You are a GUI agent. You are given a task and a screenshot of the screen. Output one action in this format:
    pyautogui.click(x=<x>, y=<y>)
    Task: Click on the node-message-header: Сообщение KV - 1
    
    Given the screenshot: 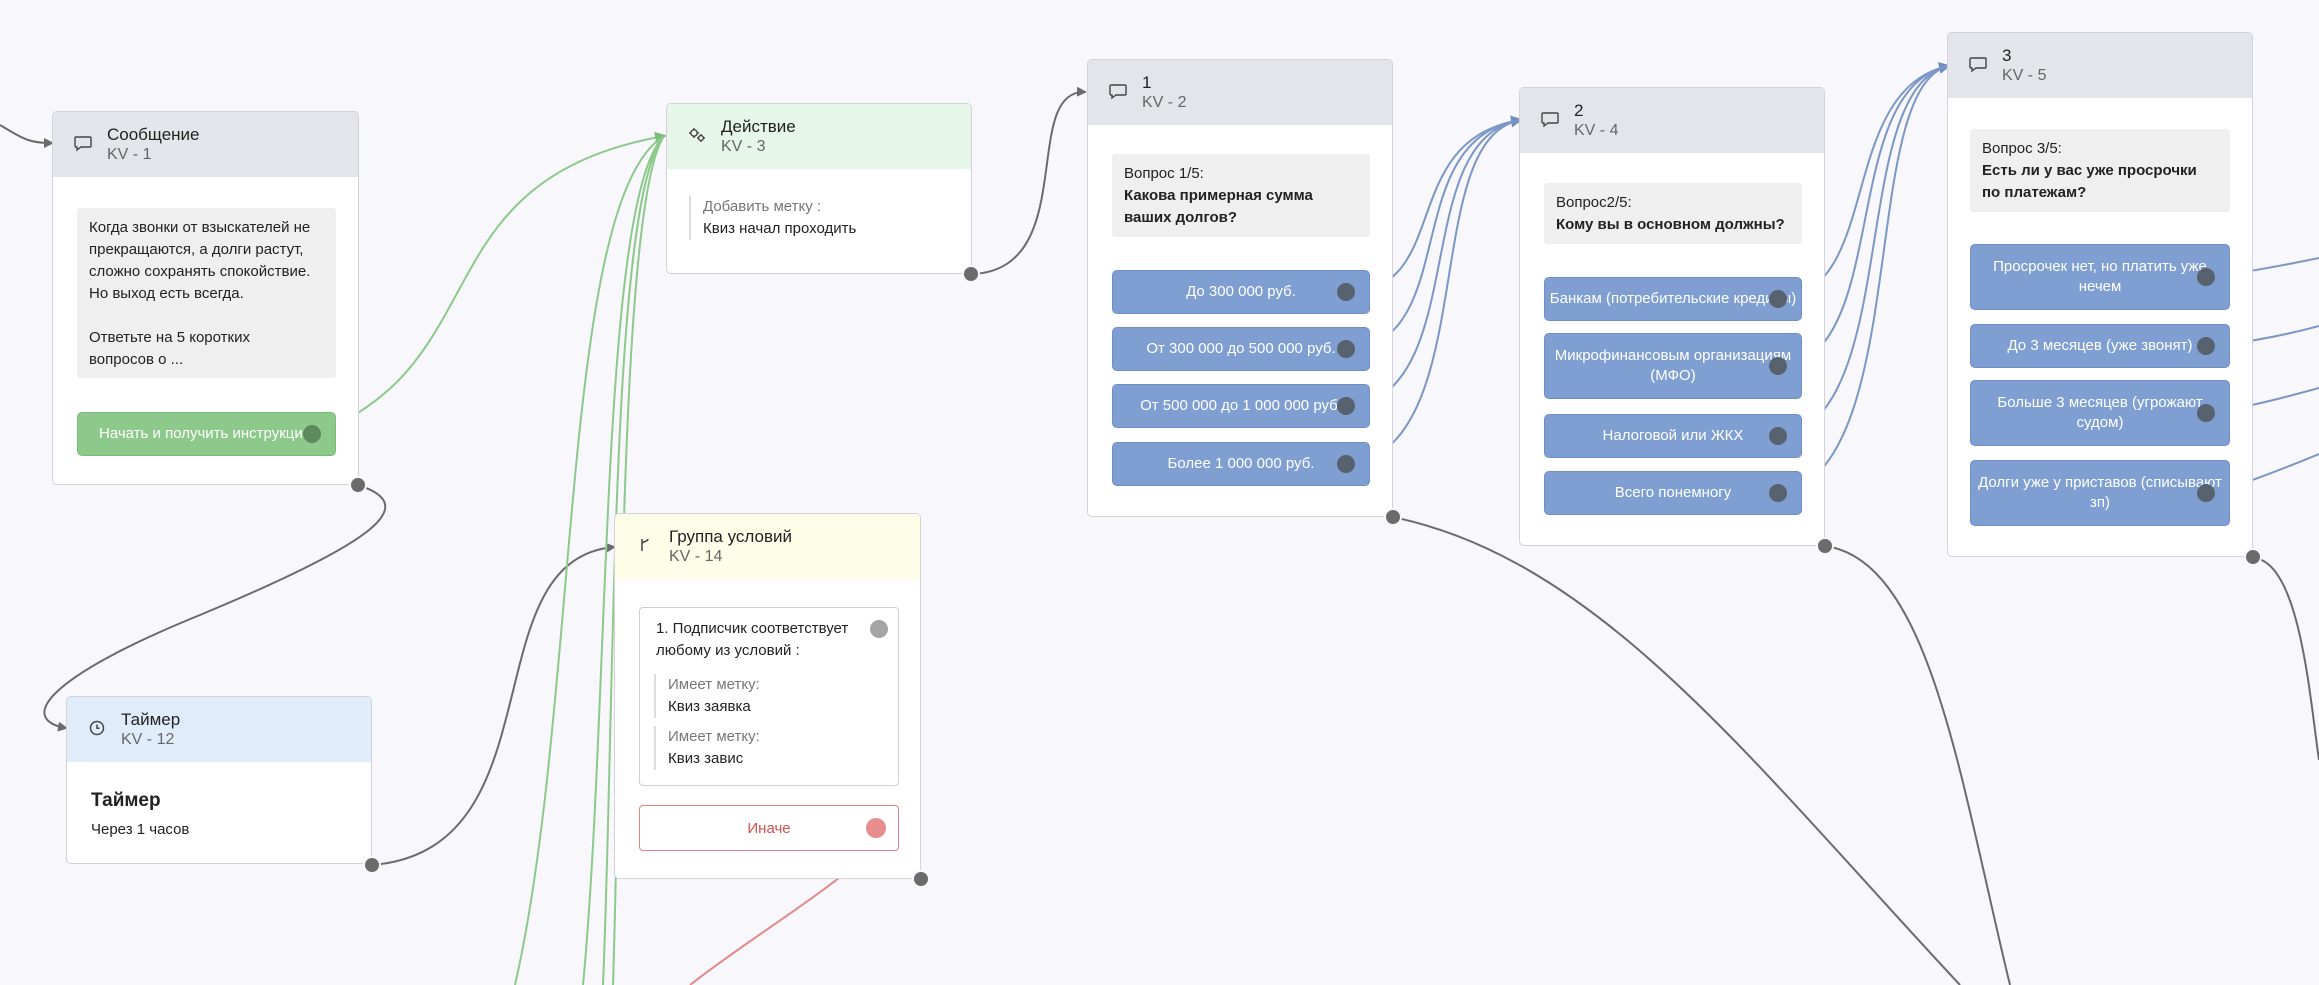 What is the action you would take?
    pyautogui.click(x=205, y=144)
    